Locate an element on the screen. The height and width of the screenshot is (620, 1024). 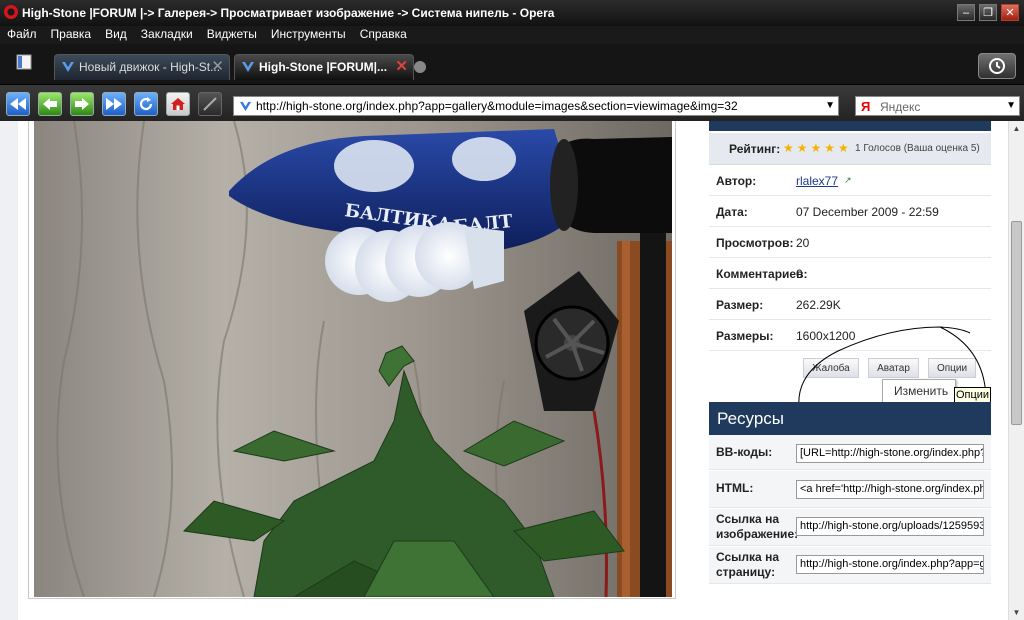
rating-row: Рейтинг: ★★★★★ 1 Голосов (Ваша оценка 5) is located at coordinates (850, 149).